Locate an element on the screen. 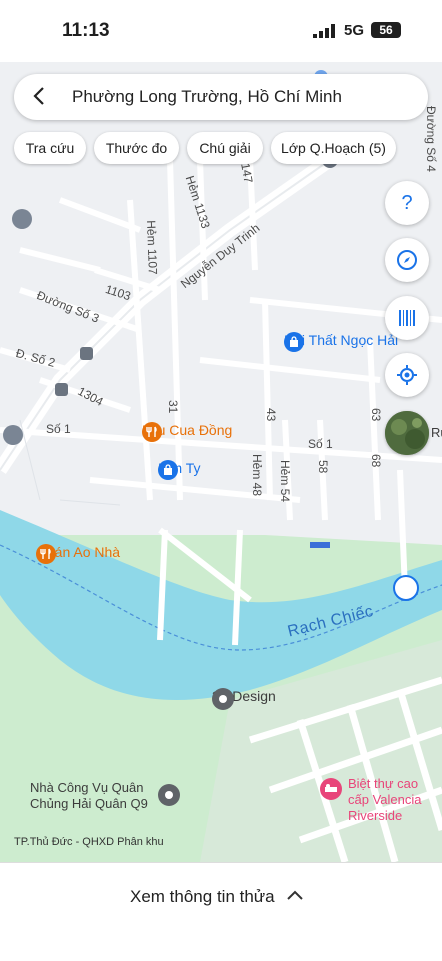 The height and width of the screenshot is (961, 442). road-label: 43 is located at coordinates (271, 415).